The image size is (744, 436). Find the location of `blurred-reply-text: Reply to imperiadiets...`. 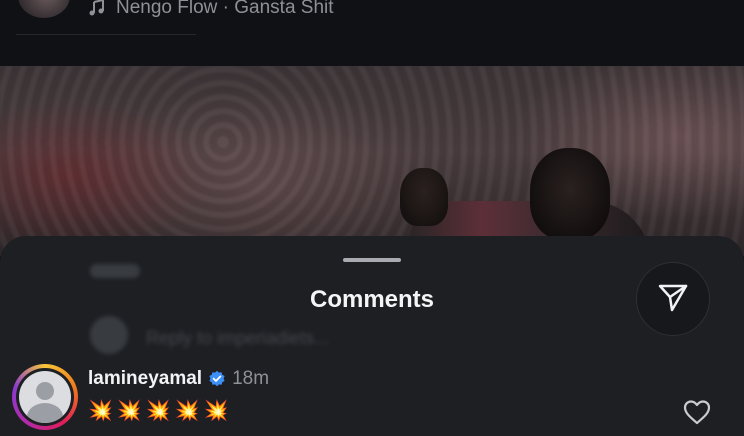

blurred-reply-text: Reply to imperiadiets... is located at coordinates (238, 338).